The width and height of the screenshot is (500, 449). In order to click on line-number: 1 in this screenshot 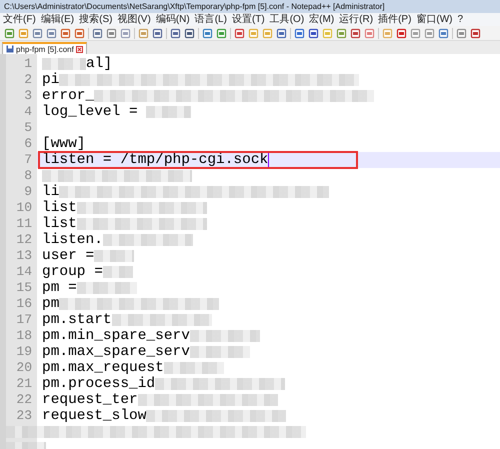, I will do `click(28, 64)`.